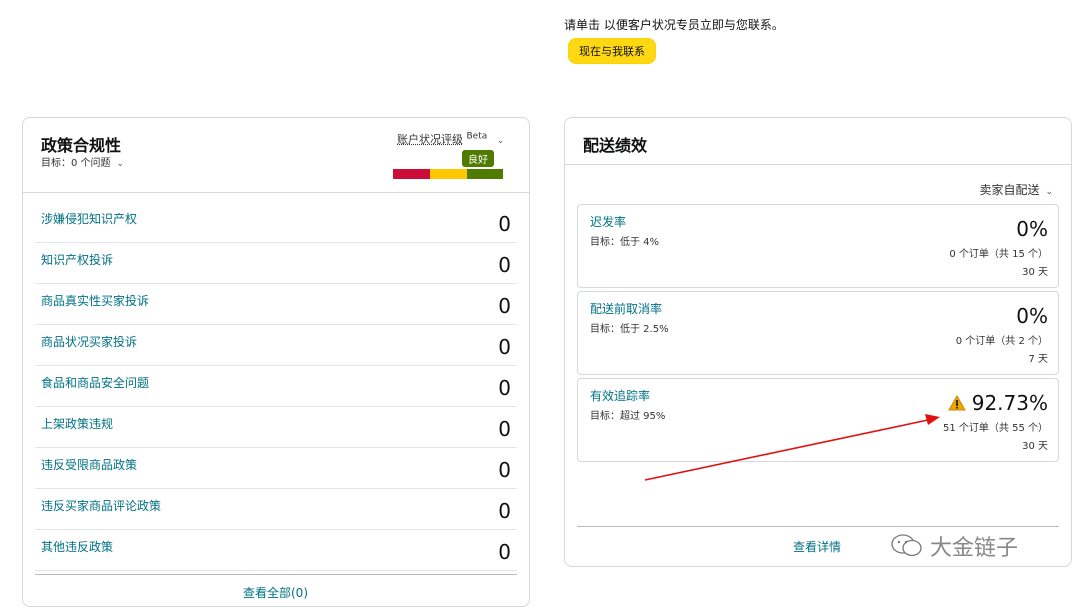 The image size is (1080, 607). What do you see at coordinates (792, 447) in the screenshot?
I see `annotation-arrow` at bounding box center [792, 447].